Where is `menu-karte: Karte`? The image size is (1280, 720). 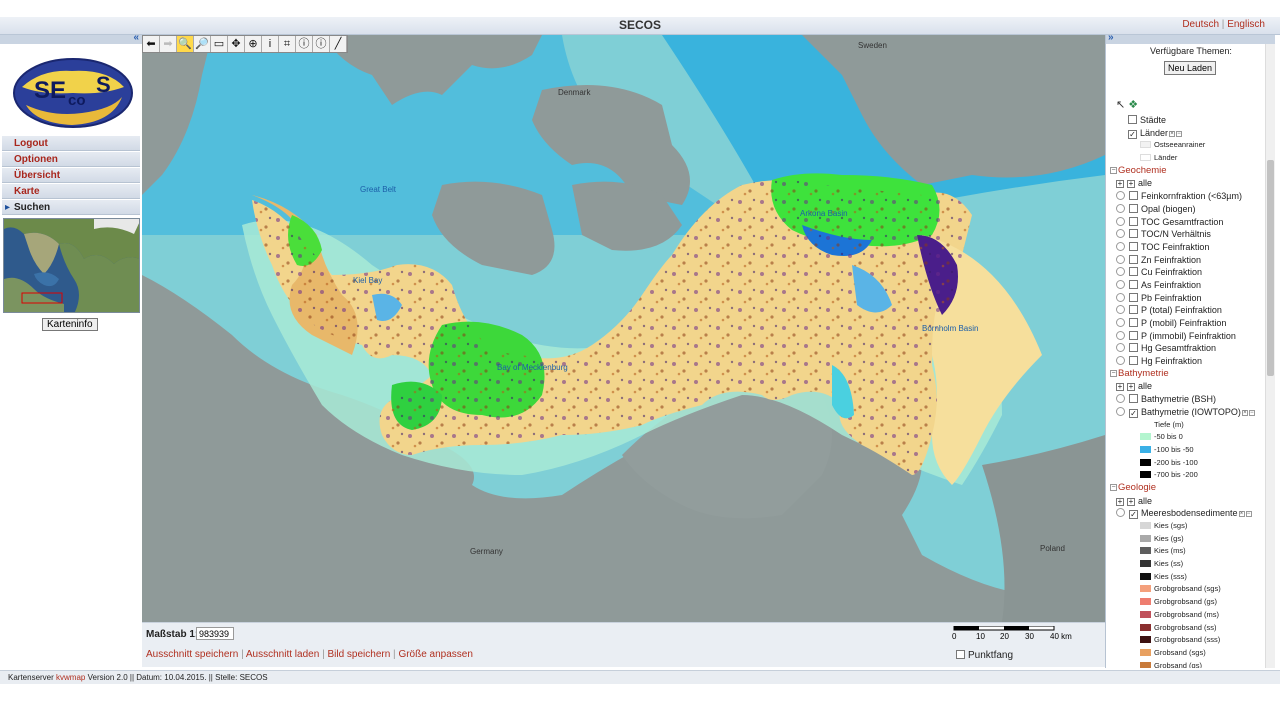
menu-karte: Karte is located at coordinates (71, 191).